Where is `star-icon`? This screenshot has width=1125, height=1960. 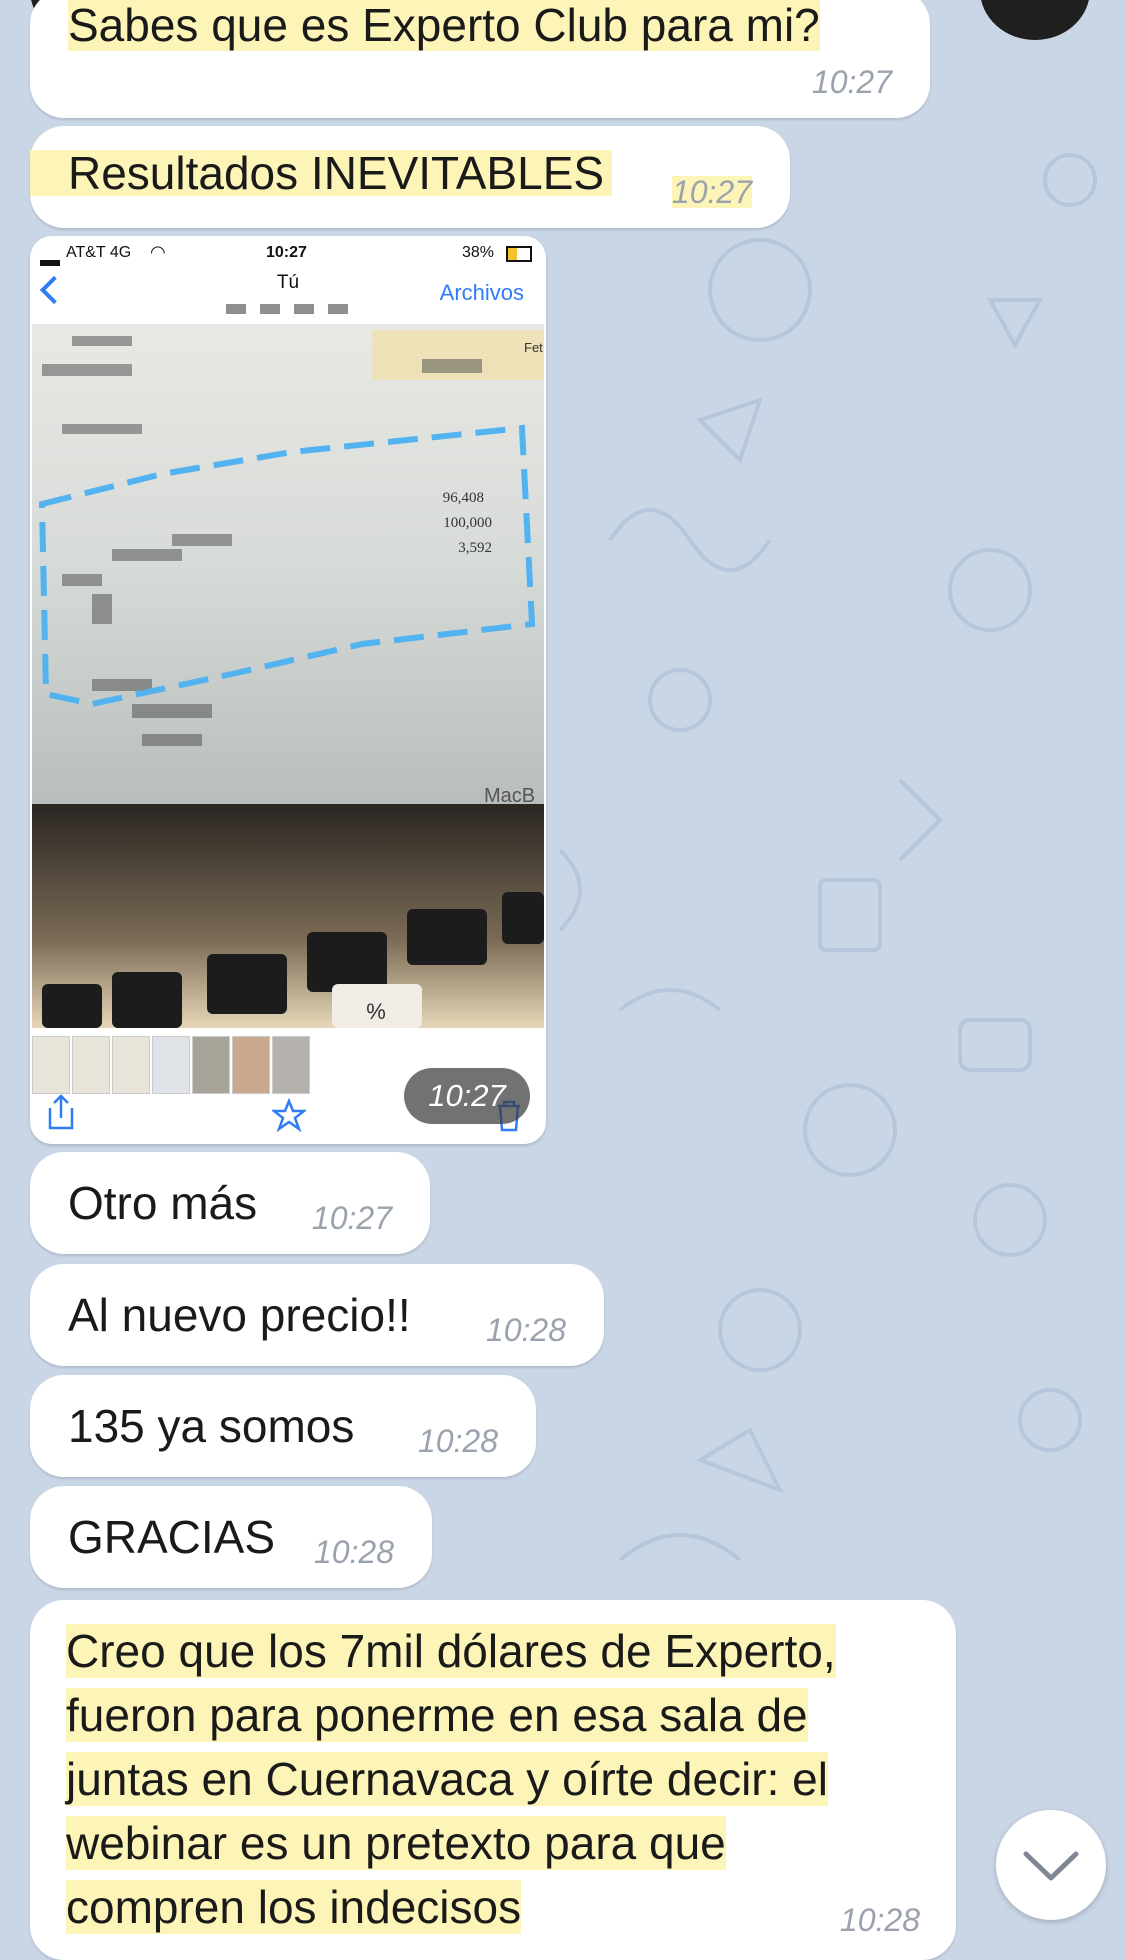
star-icon is located at coordinates (289, 1115).